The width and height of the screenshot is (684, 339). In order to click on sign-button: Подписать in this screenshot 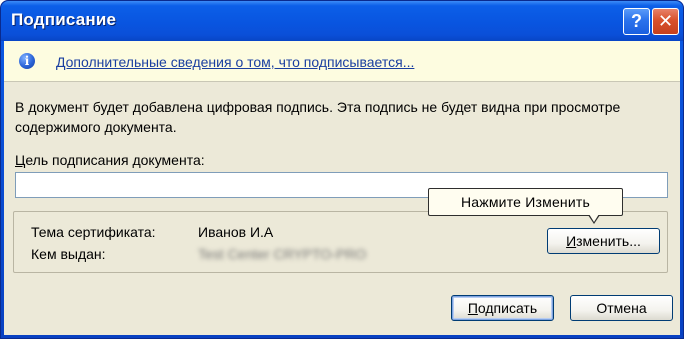, I will do `click(502, 308)`.